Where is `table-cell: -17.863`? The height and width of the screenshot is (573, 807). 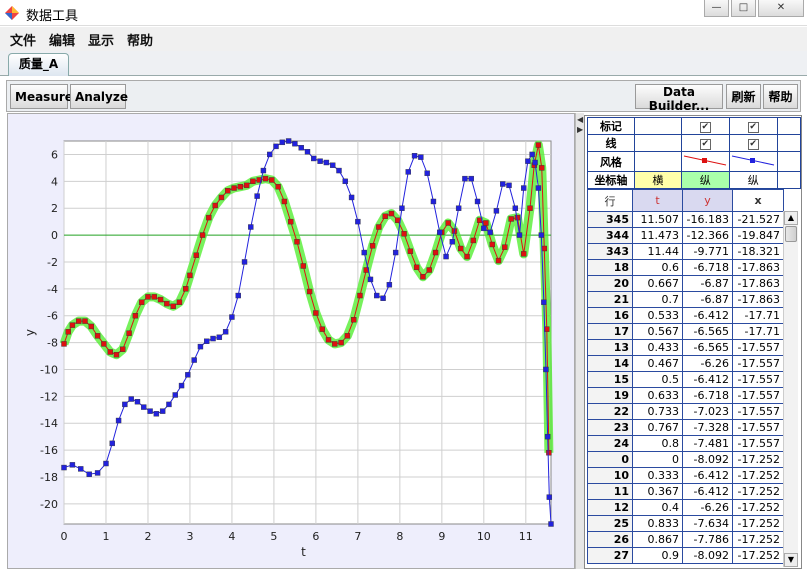 table-cell: -17.863 is located at coordinates (758, 283).